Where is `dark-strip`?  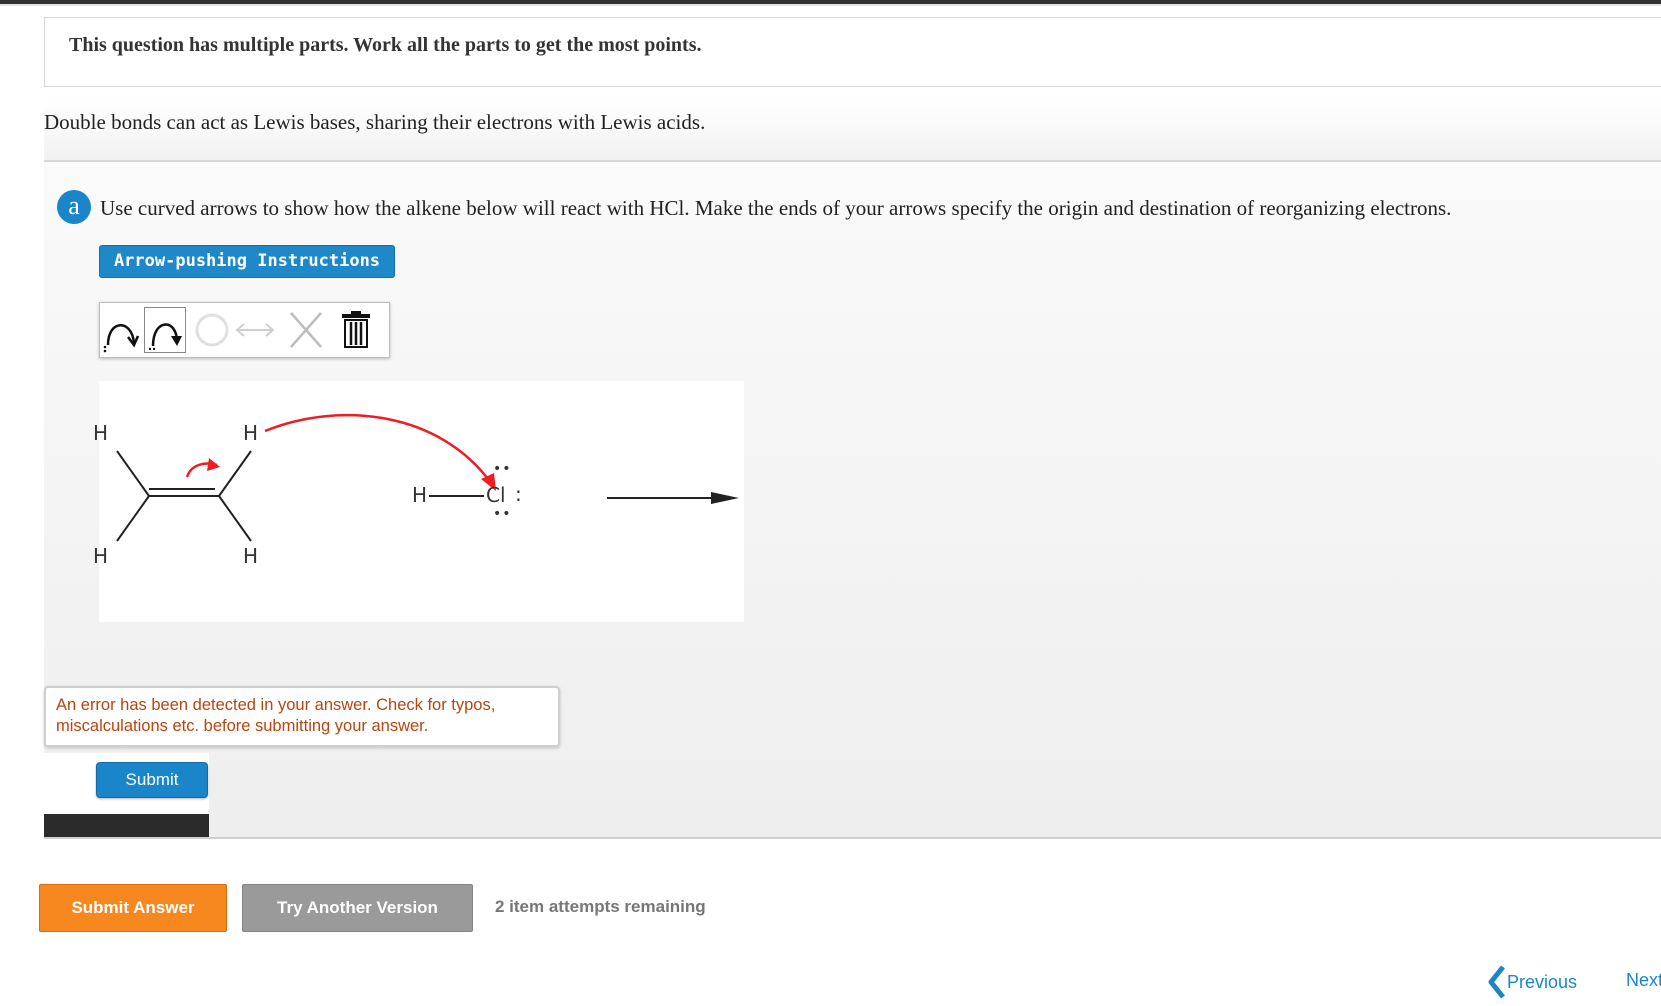 dark-strip is located at coordinates (126, 825).